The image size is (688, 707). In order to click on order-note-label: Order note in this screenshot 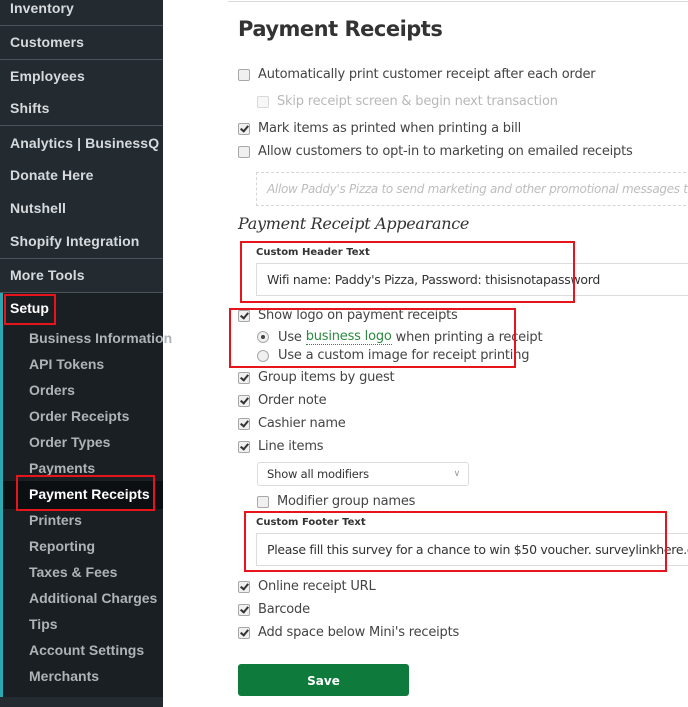, I will do `click(292, 400)`.